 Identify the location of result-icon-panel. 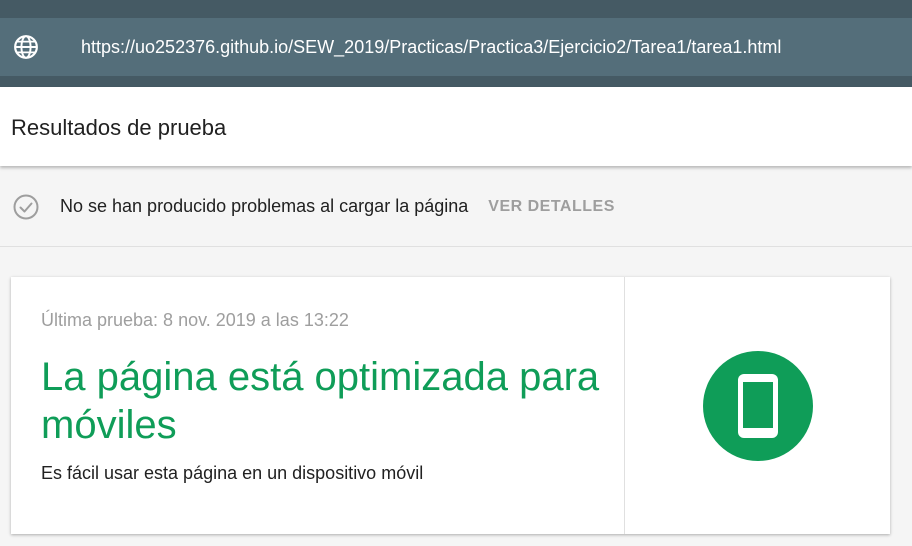
(757, 405).